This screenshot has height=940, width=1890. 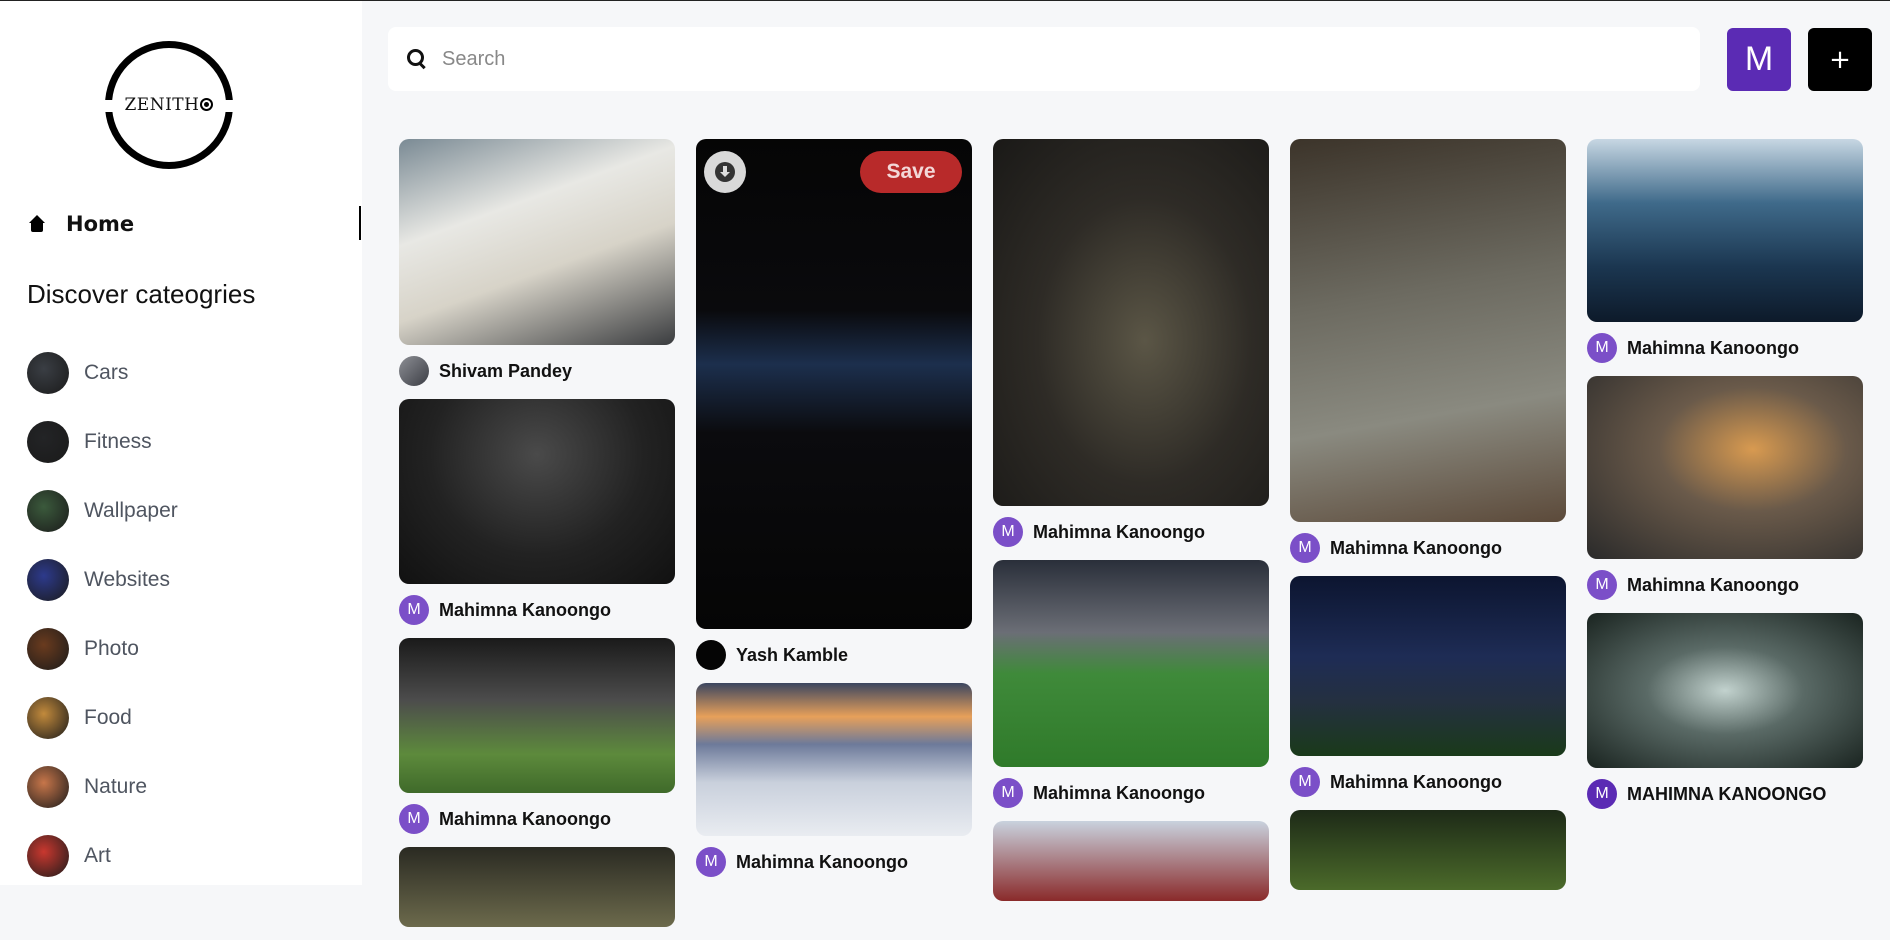 What do you see at coordinates (37, 224) in the screenshot?
I see `home-icon` at bounding box center [37, 224].